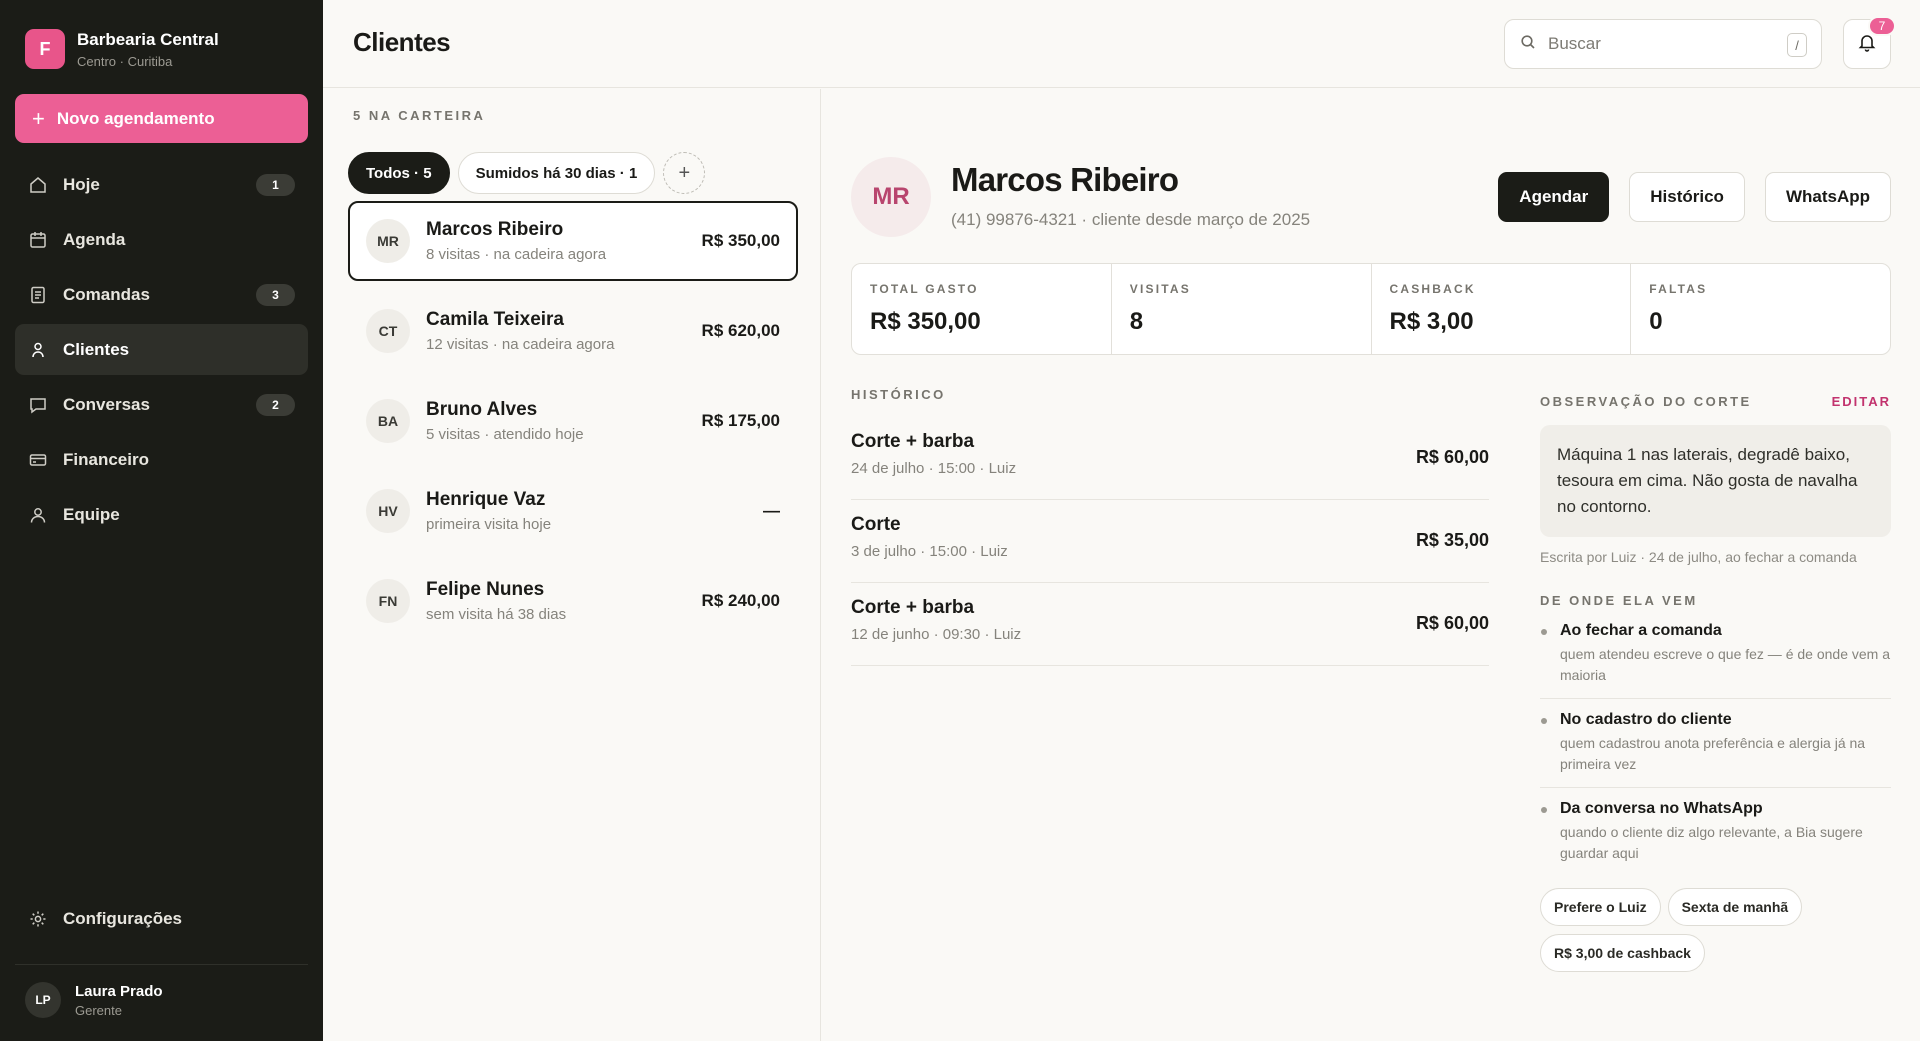  What do you see at coordinates (402, 42) in the screenshot?
I see `page-title: Clientes` at bounding box center [402, 42].